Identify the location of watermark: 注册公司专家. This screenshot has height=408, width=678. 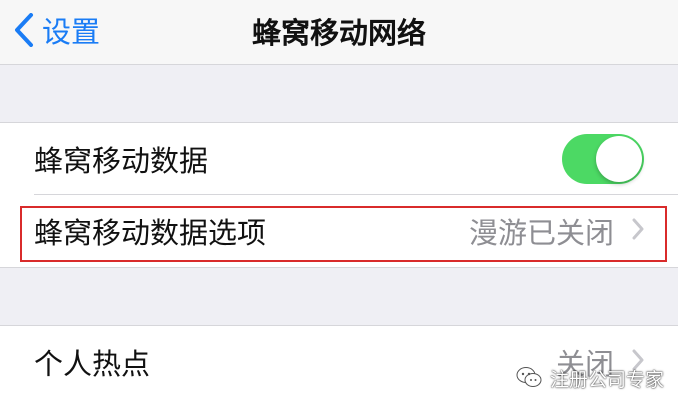
(590, 378).